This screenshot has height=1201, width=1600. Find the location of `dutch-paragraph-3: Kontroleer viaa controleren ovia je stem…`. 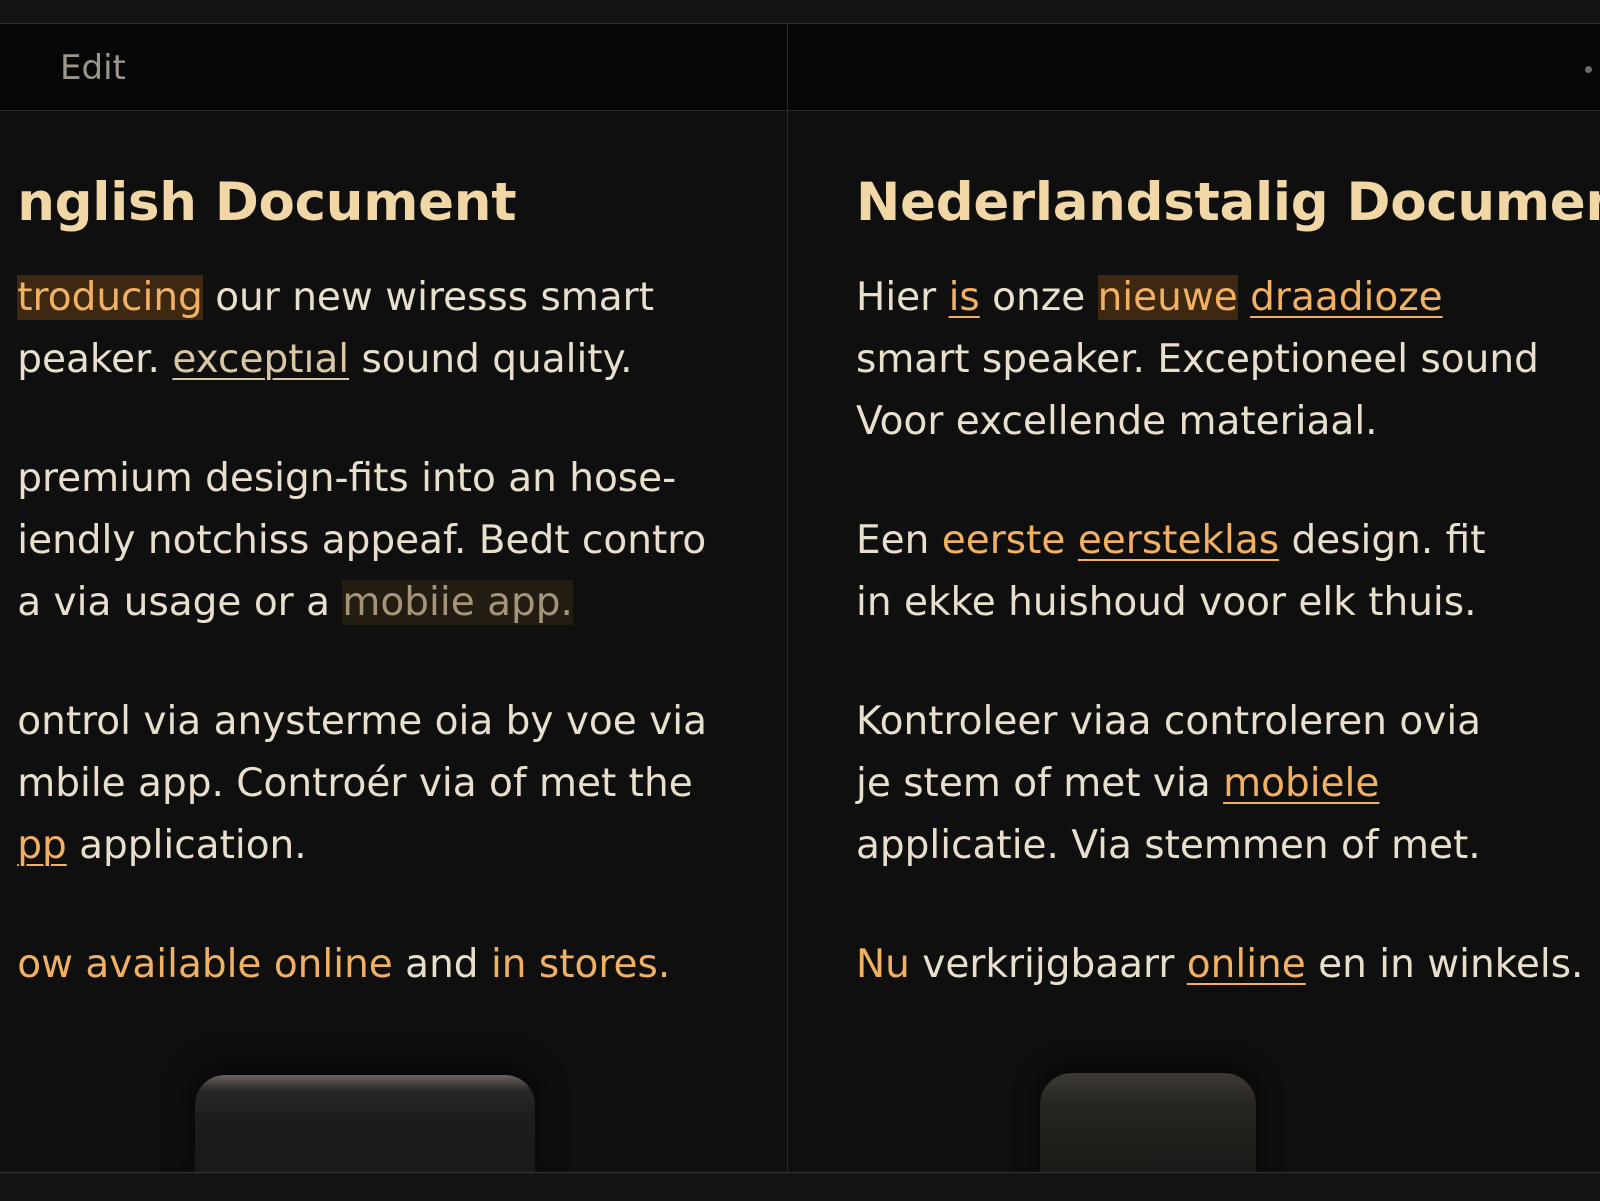

dutch-paragraph-3: Kontroleer viaa controleren ovia je stem… is located at coordinates (1228, 784).